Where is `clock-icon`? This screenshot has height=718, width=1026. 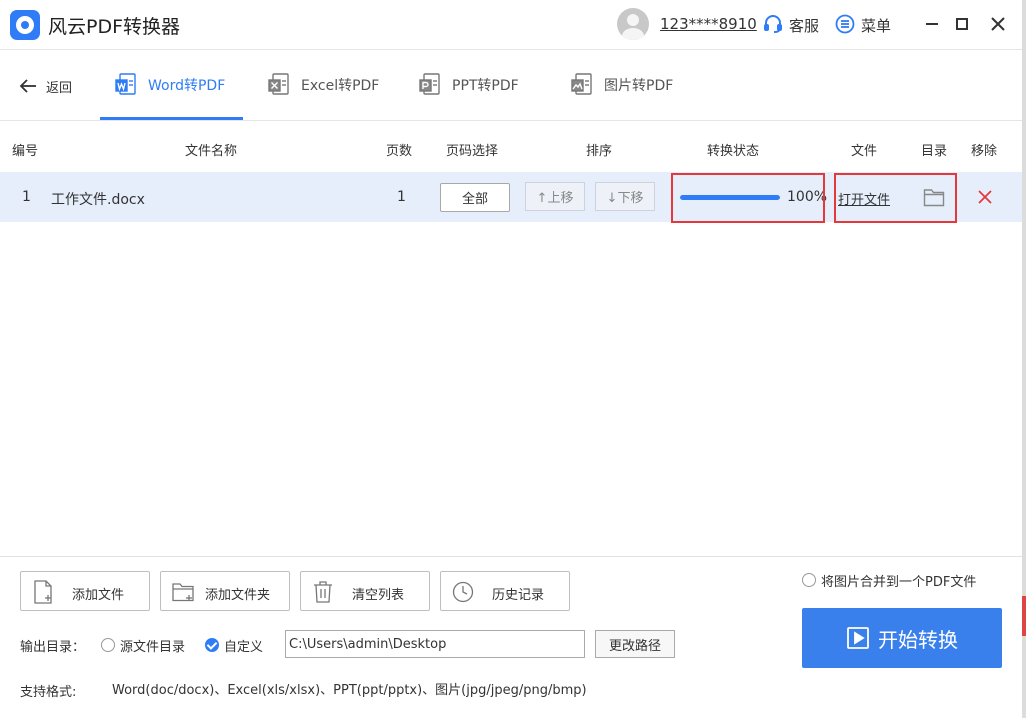
clock-icon is located at coordinates (463, 592).